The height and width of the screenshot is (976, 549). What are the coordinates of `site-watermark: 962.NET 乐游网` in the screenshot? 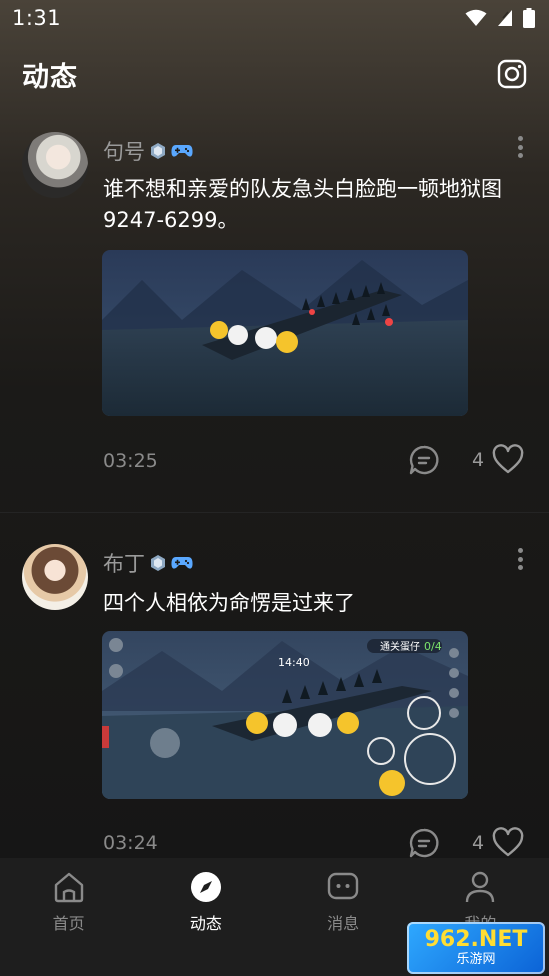 It's located at (476, 948).